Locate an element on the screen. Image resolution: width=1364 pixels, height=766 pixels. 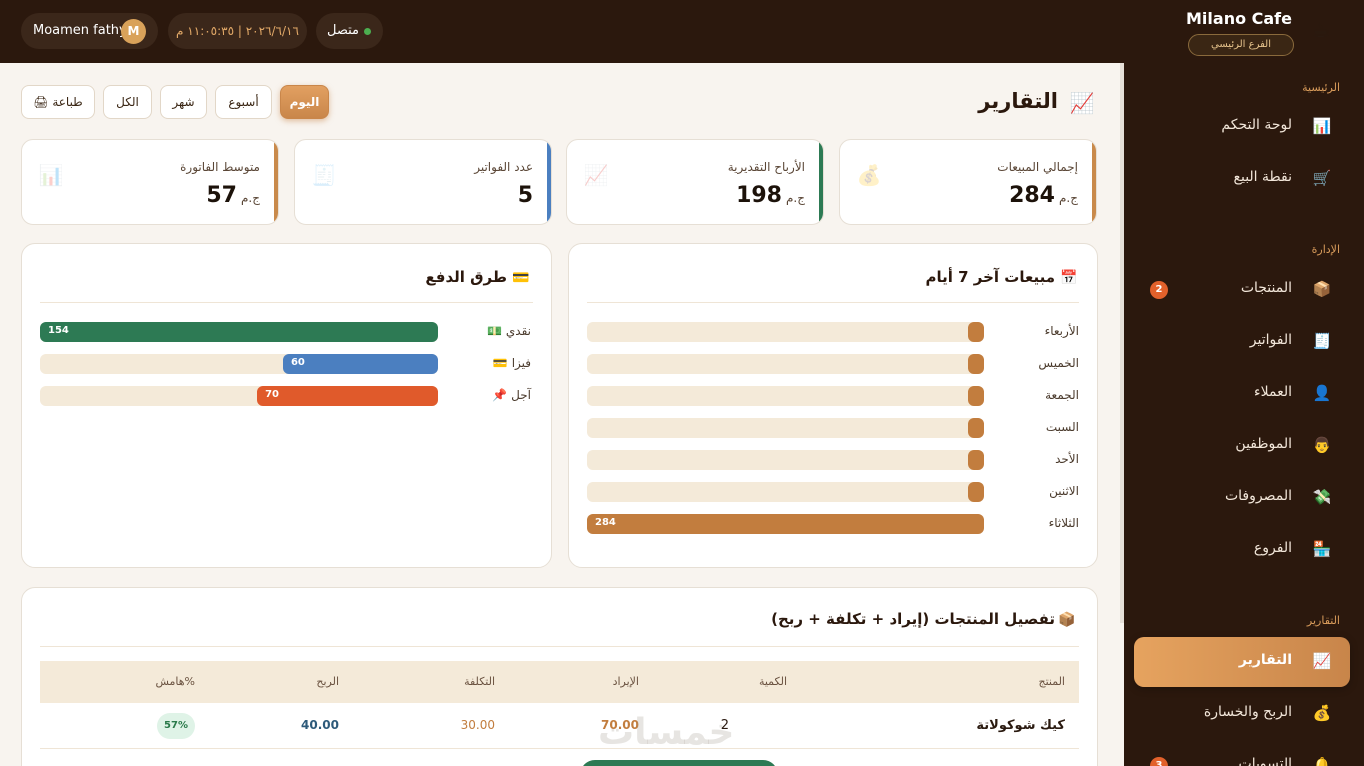
sales-bar-row: السبت is located at coordinates (833, 428).